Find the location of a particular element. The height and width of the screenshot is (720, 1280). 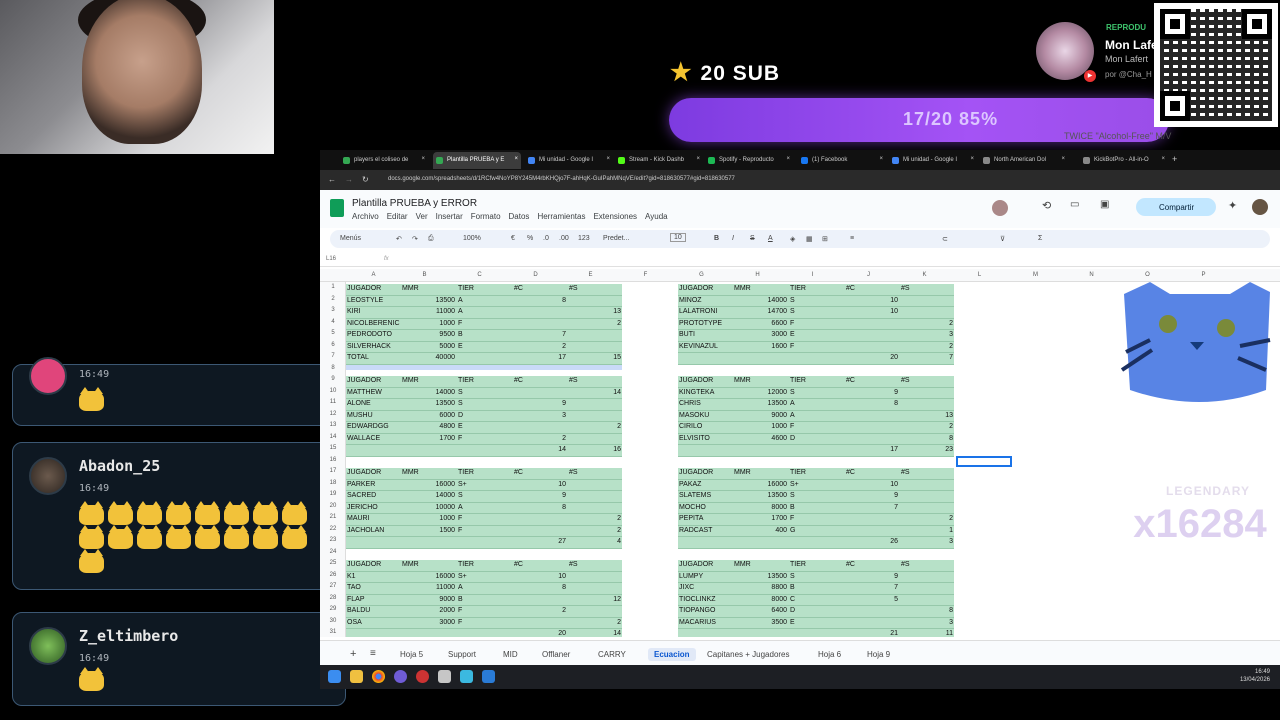

reload-icon: ↻ is located at coordinates (365, 179).